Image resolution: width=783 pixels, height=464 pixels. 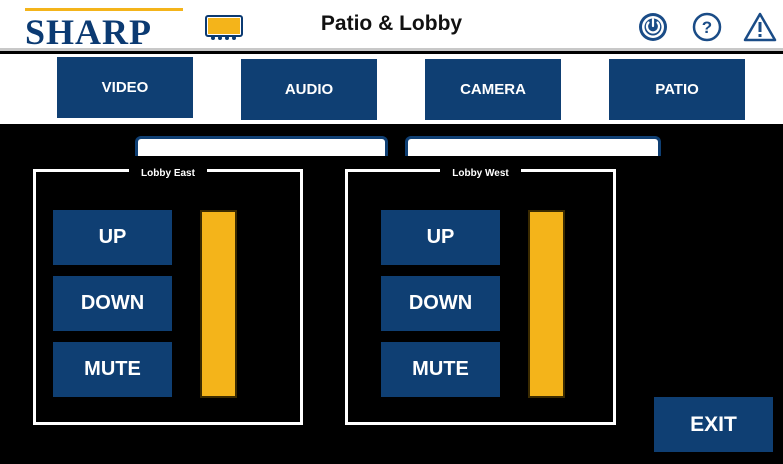 I want to click on zone-label: Lobby East, so click(x=168, y=173).